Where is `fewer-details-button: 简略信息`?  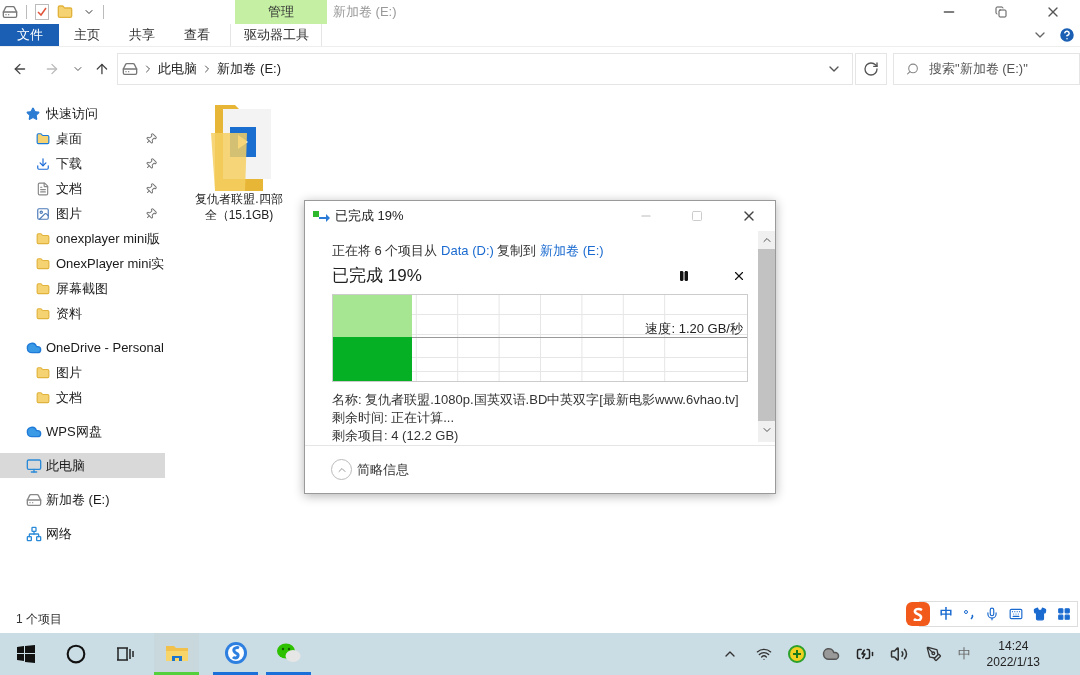
fewer-details-button: 简略信息 is located at coordinates (370, 470).